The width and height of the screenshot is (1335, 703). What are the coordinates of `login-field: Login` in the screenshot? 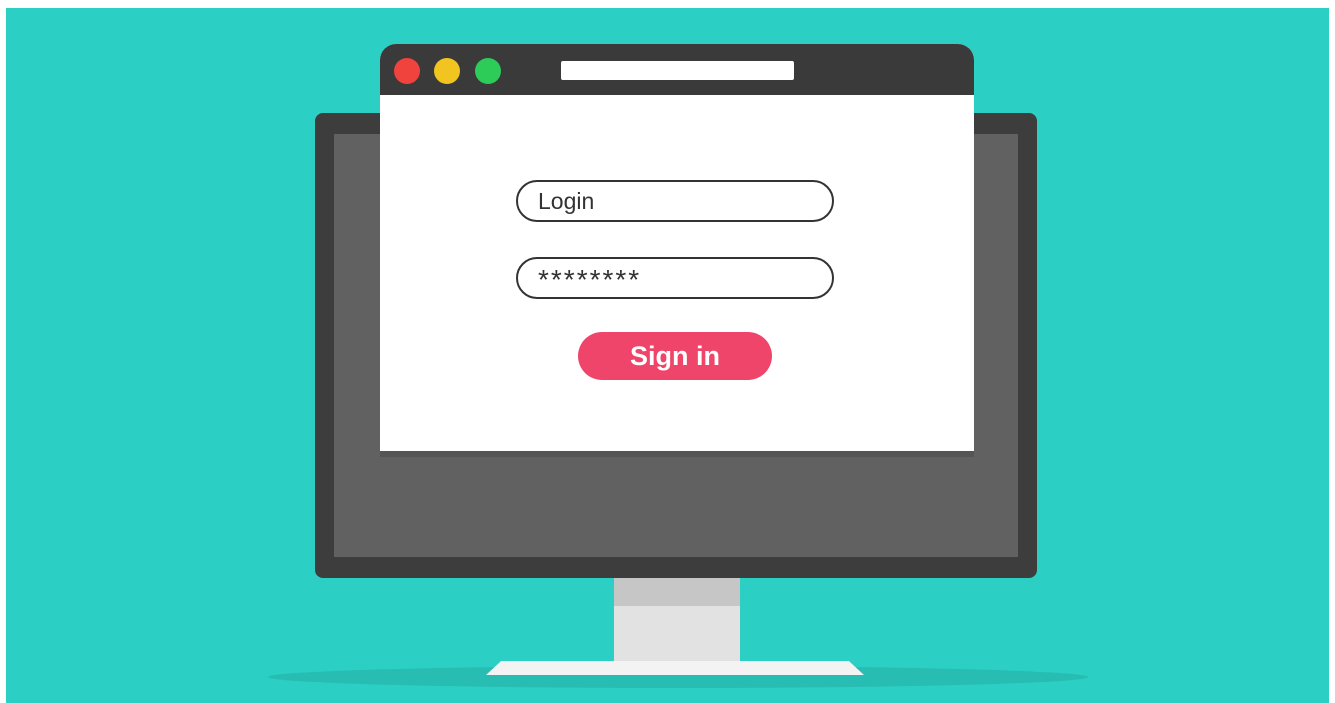 It's located at (675, 201).